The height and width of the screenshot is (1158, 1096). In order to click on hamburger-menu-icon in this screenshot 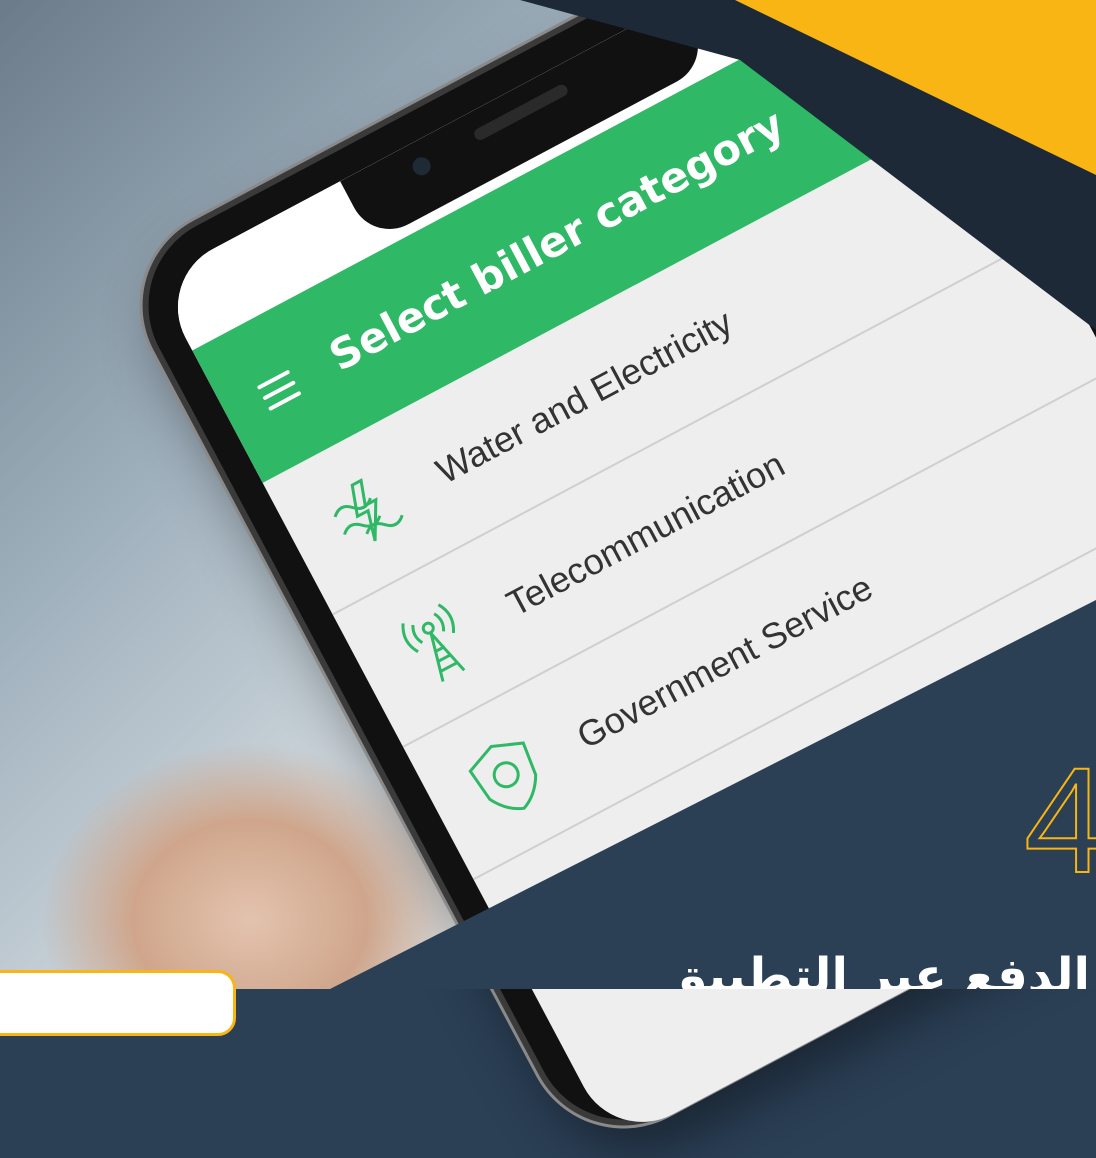, I will do `click(279, 390)`.